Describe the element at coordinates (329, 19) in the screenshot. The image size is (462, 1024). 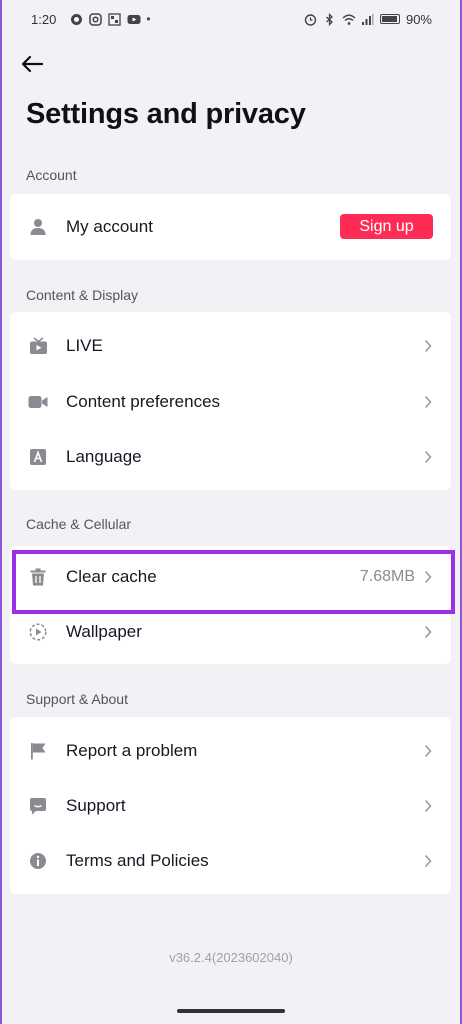
I see `bluetooth-icon` at that location.